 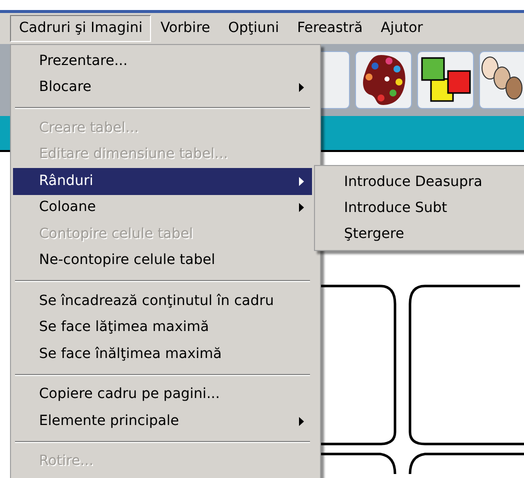 I want to click on palette-icon, so click(x=383, y=80).